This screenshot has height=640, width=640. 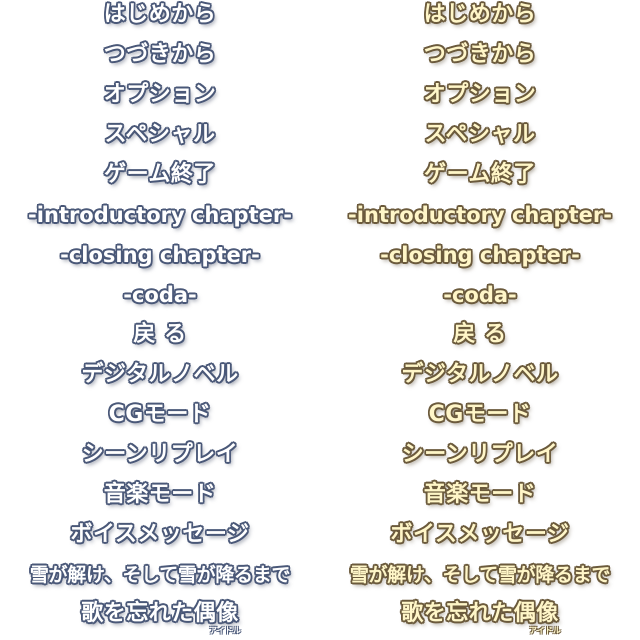 I want to click on menu-options-hover: オプション, so click(x=480, y=95).